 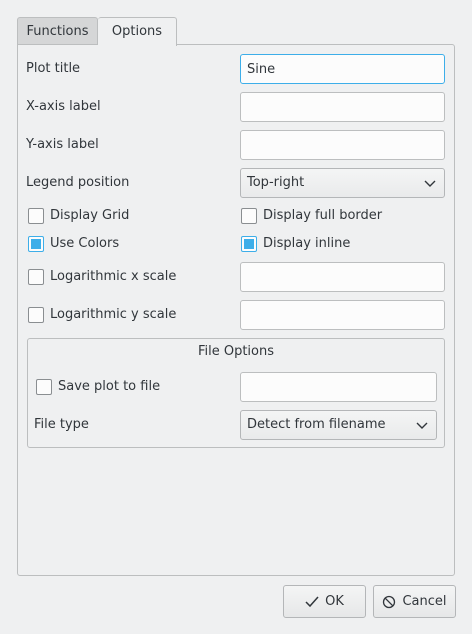 I want to click on ok-button: OK, so click(x=324, y=601).